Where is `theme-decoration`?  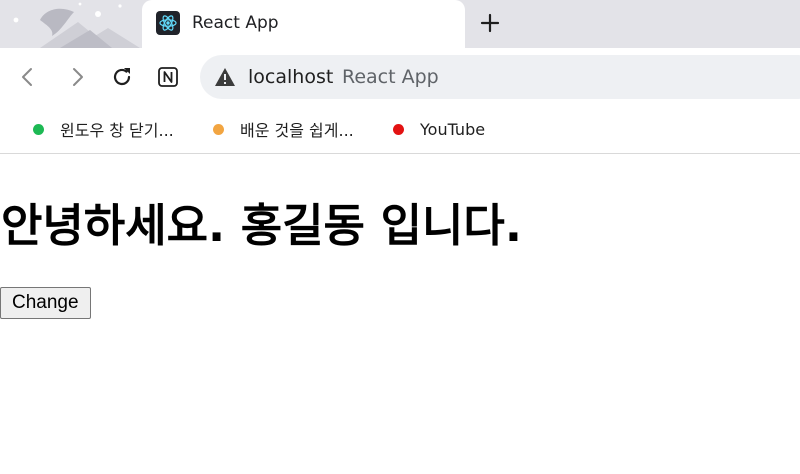 theme-decoration is located at coordinates (76, 25).